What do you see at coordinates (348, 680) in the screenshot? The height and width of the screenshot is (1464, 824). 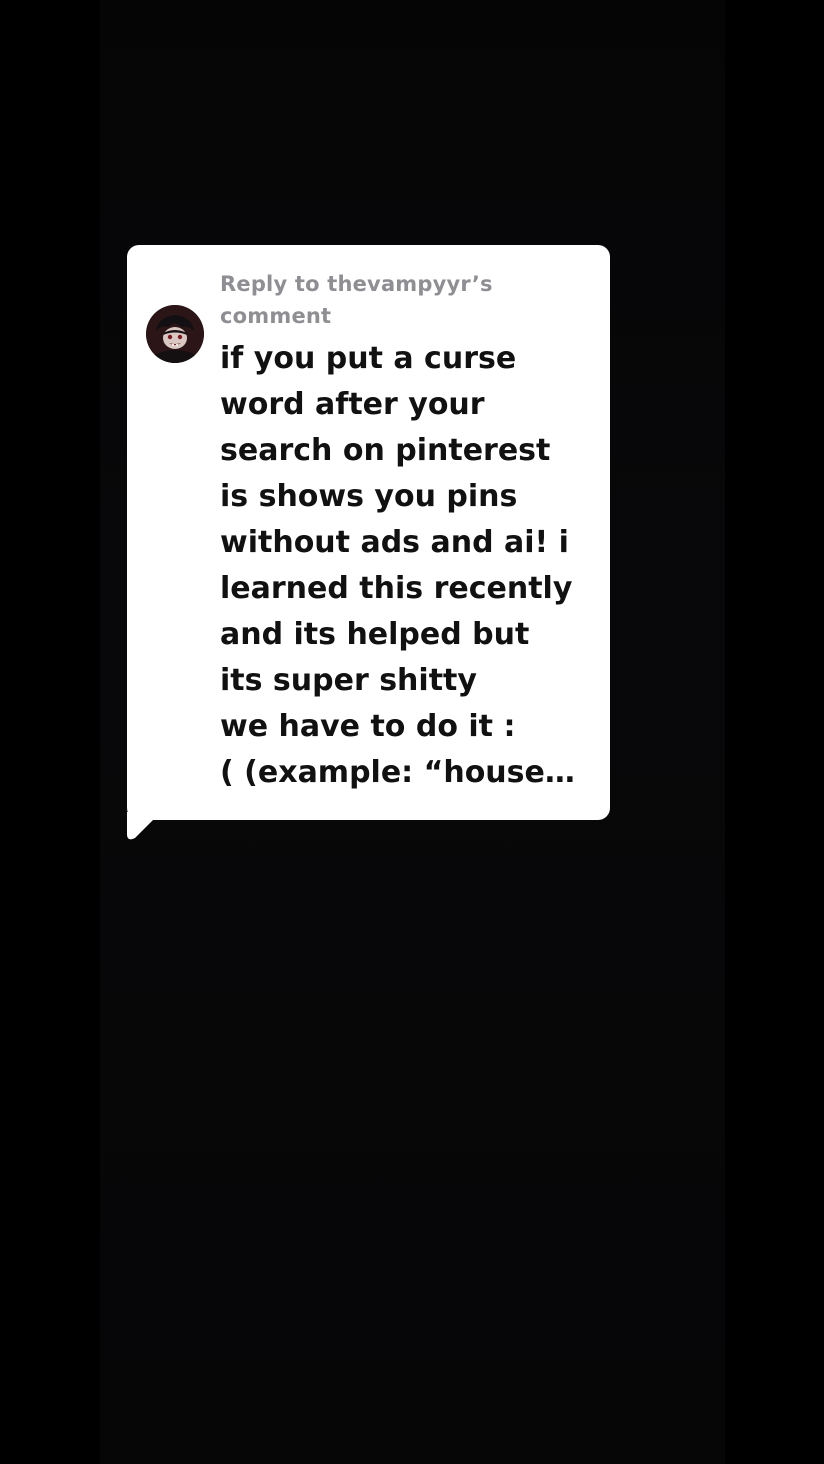 I see `comment-line: its super shitty` at bounding box center [348, 680].